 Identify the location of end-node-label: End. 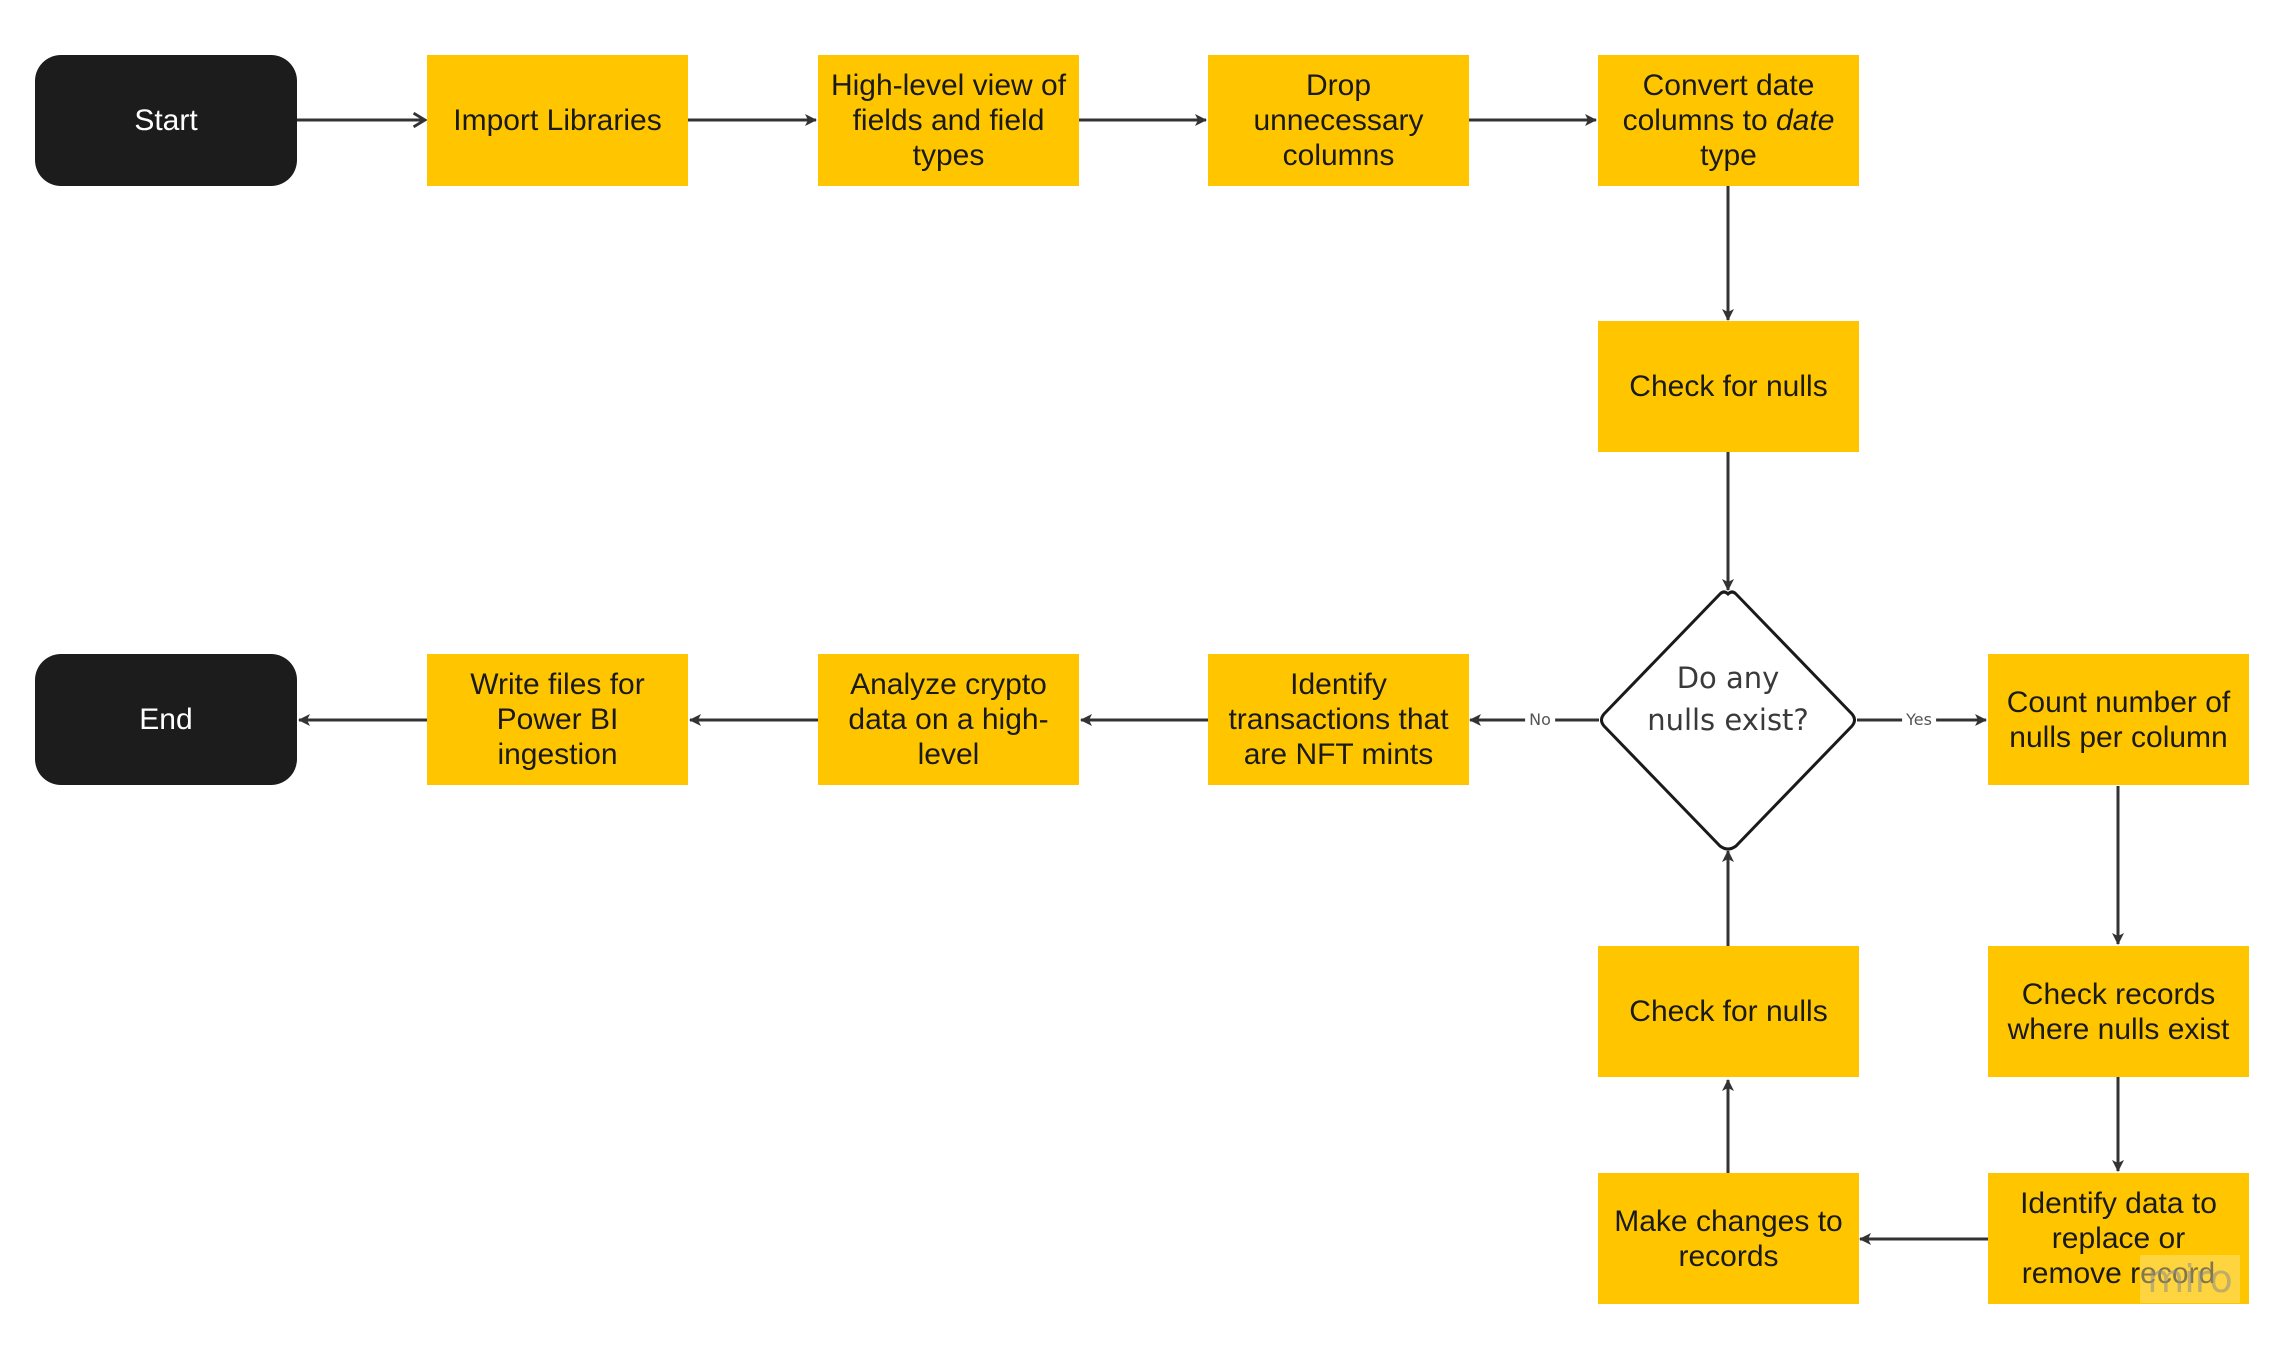
(166, 719).